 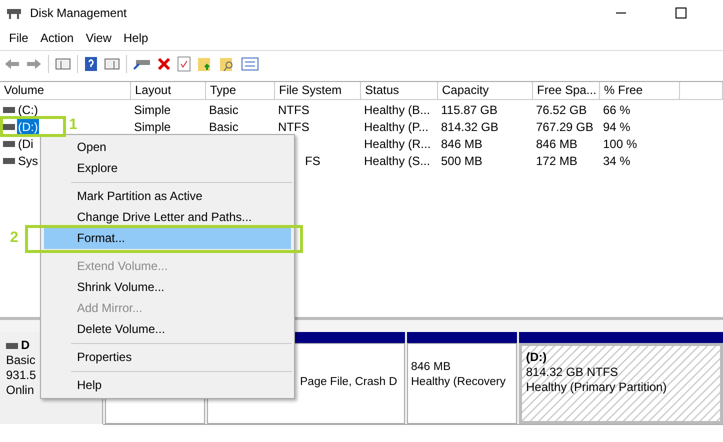 I want to click on partition-info: Healthy (Recovery, so click(x=459, y=382).